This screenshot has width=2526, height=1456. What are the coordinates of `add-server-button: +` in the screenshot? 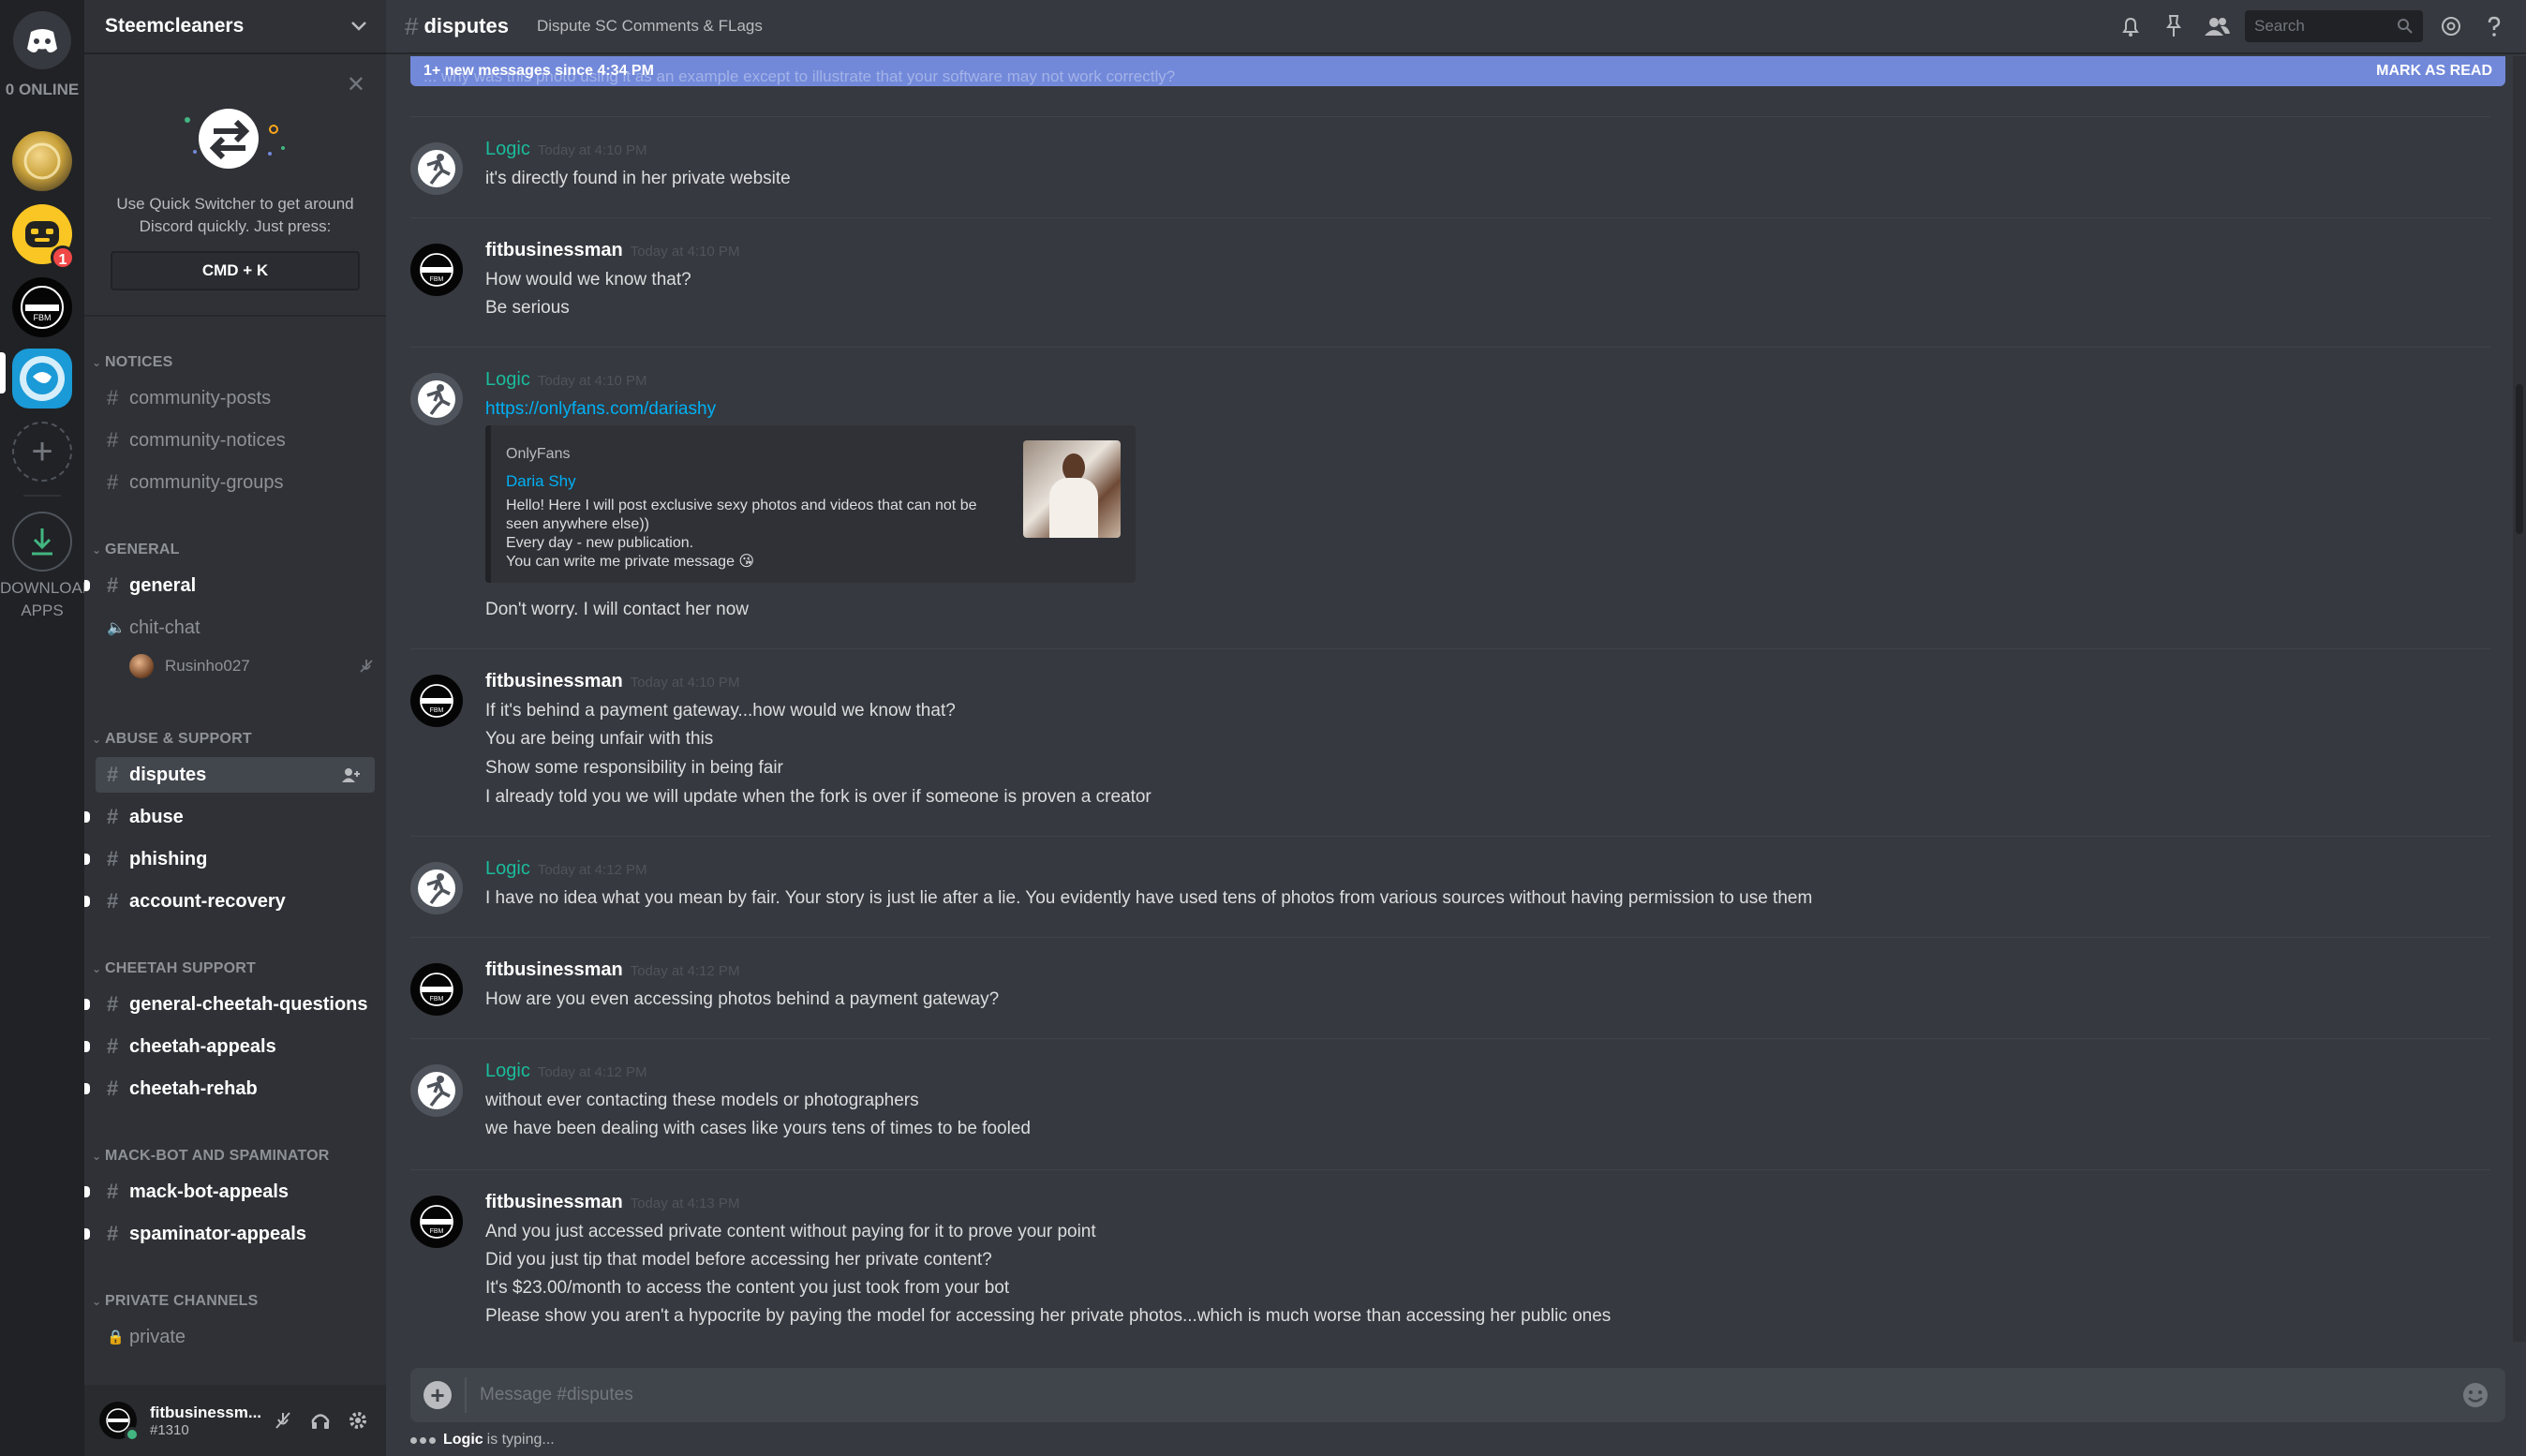 It's located at (42, 452).